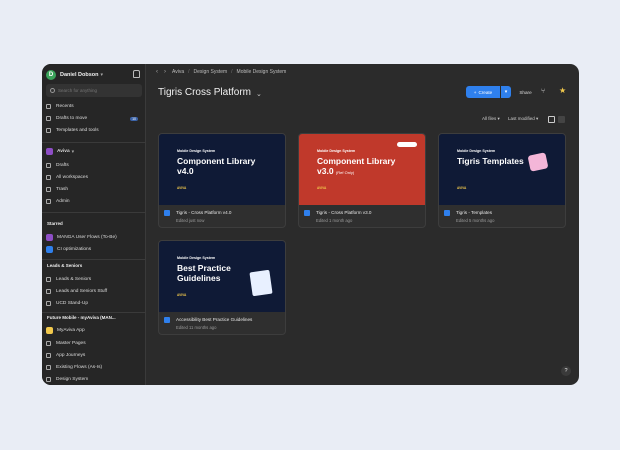  I want to click on sidebar-item-label: All workspaces, so click(72, 177).